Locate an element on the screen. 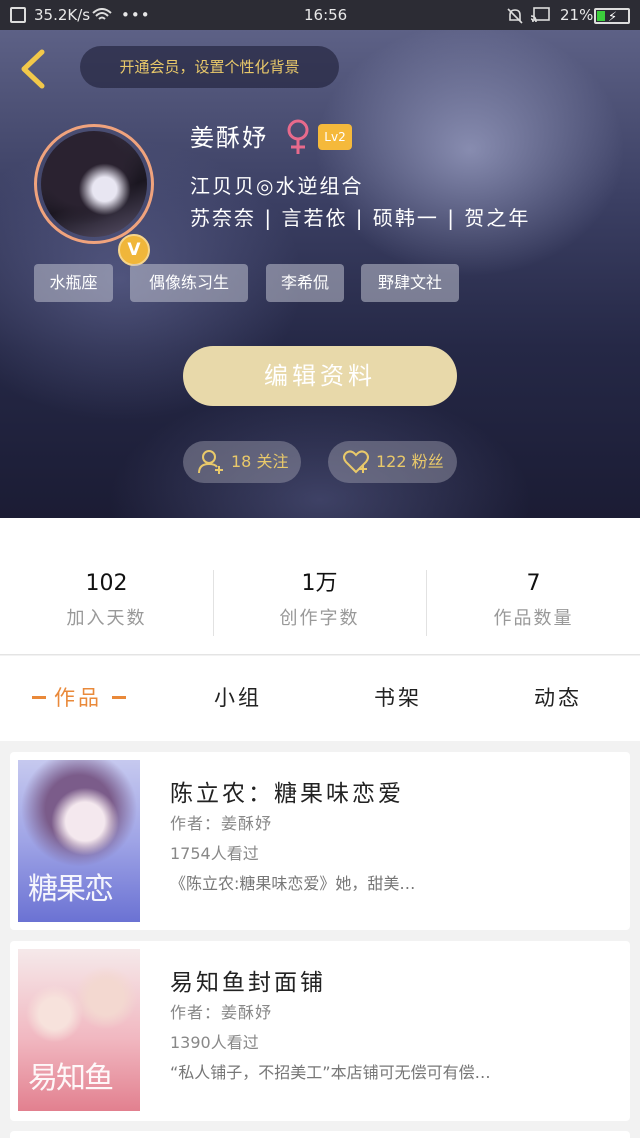 This screenshot has width=640, height=1138. clock: 16:56 is located at coordinates (326, 15).